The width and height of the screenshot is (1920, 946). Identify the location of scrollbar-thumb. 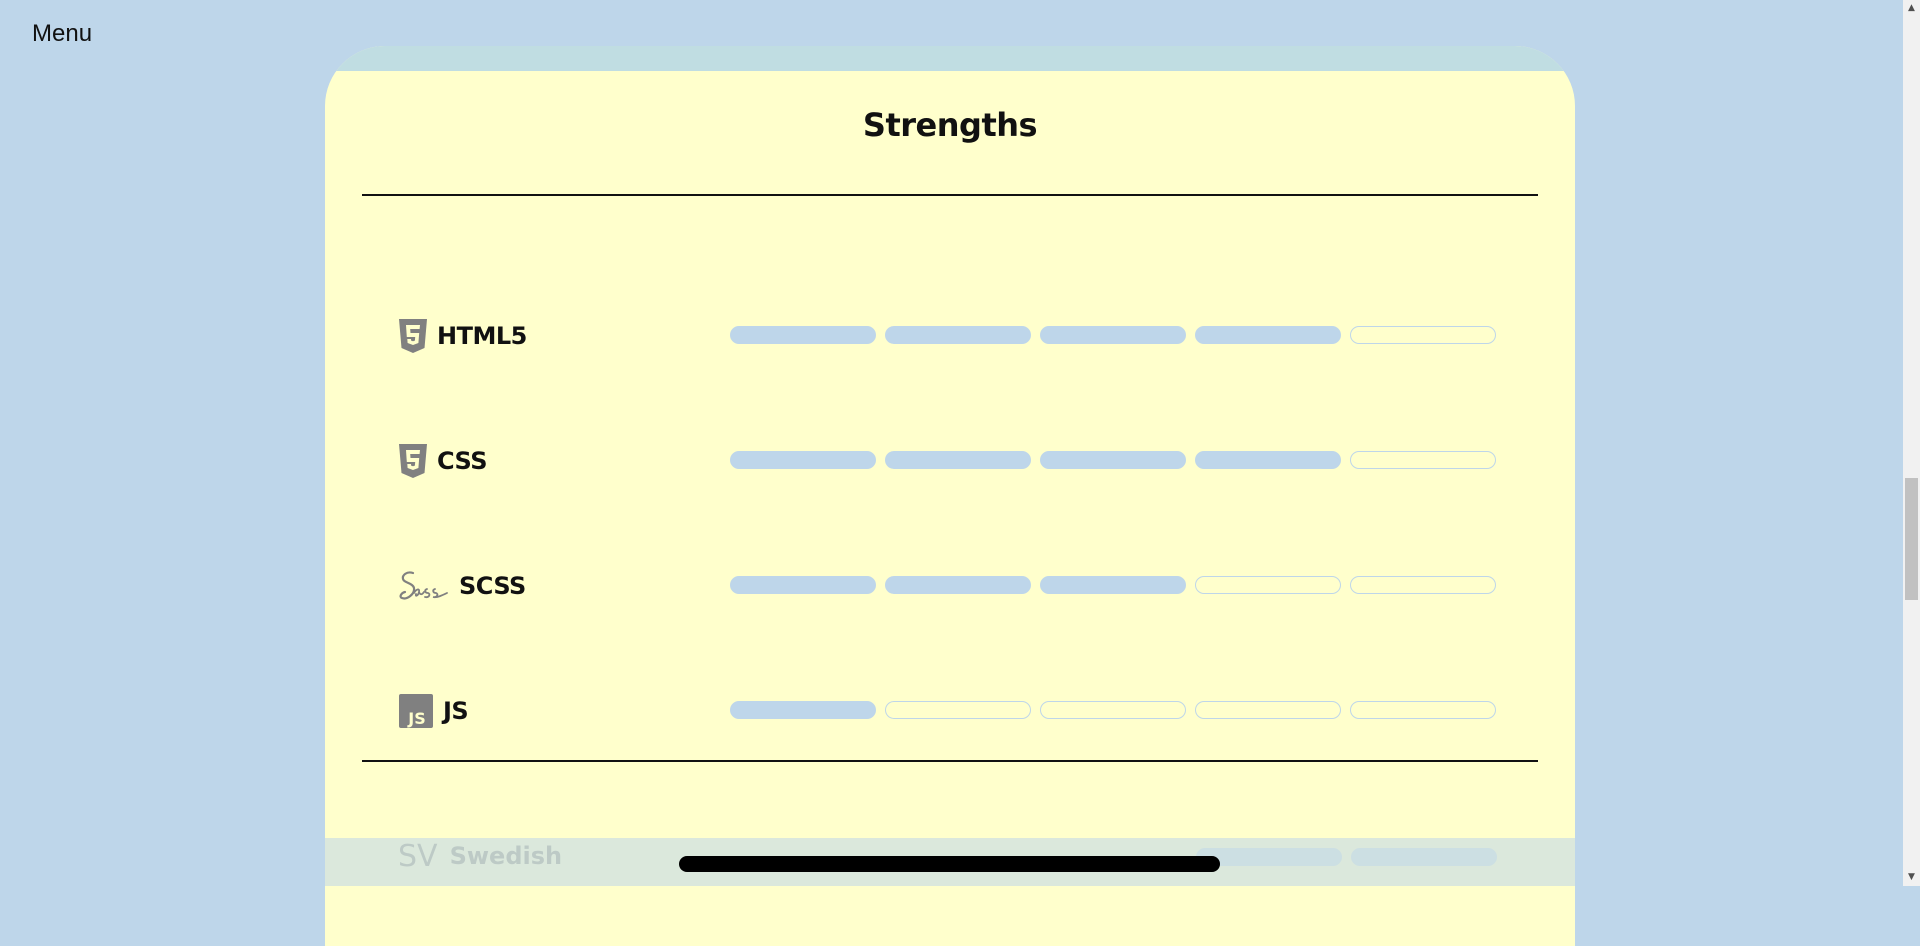
(1911, 539).